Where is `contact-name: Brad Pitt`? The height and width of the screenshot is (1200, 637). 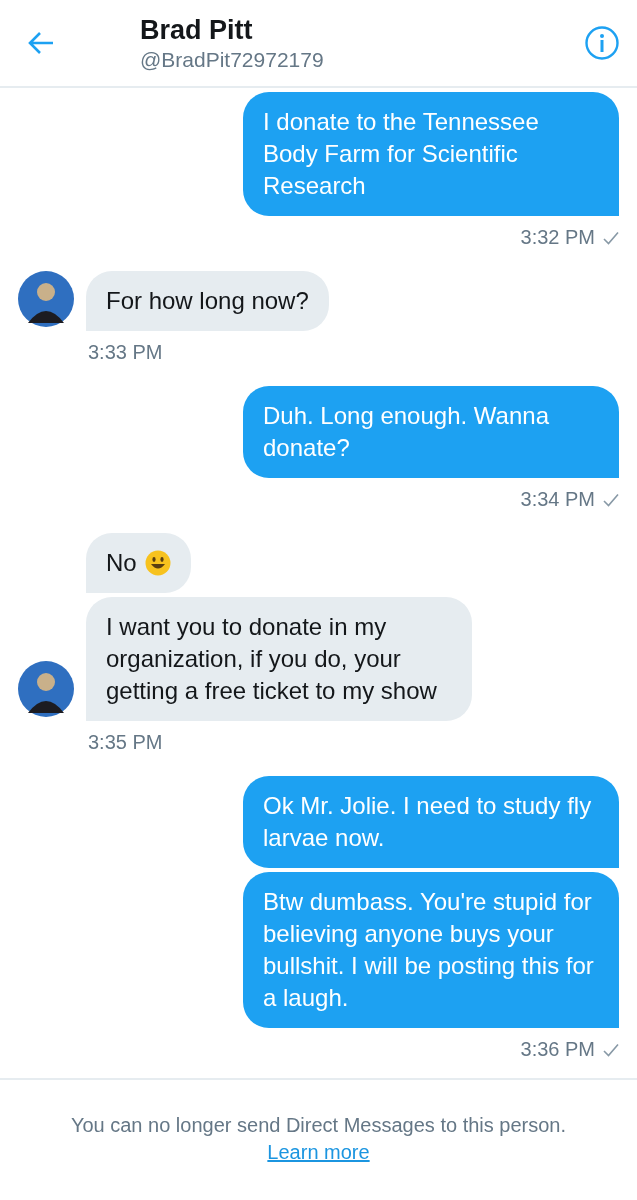 contact-name: Brad Pitt is located at coordinates (197, 30).